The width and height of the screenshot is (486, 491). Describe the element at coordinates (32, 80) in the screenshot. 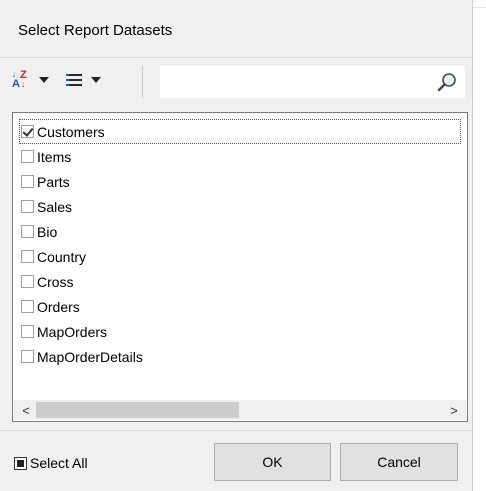

I see `sort-dropdown-button: ↓ Z A ↓` at that location.